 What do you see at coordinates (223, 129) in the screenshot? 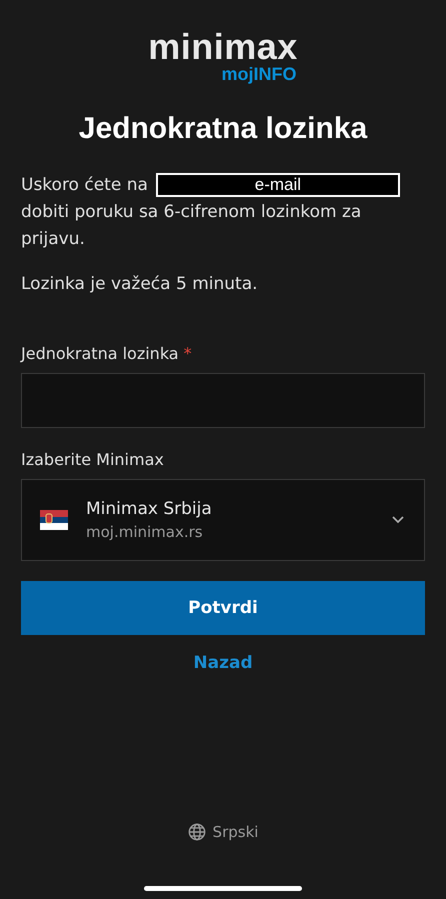
I see `page-title: Jednokratna lozinka` at bounding box center [223, 129].